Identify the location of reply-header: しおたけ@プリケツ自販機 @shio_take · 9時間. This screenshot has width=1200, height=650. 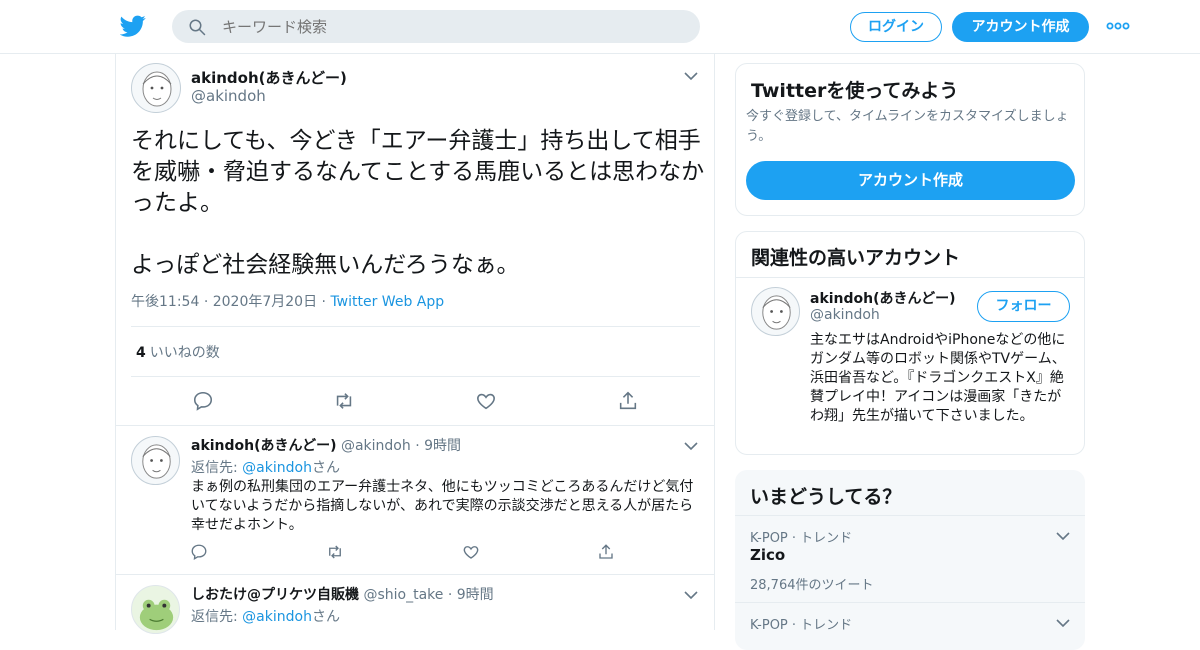
(342, 594).